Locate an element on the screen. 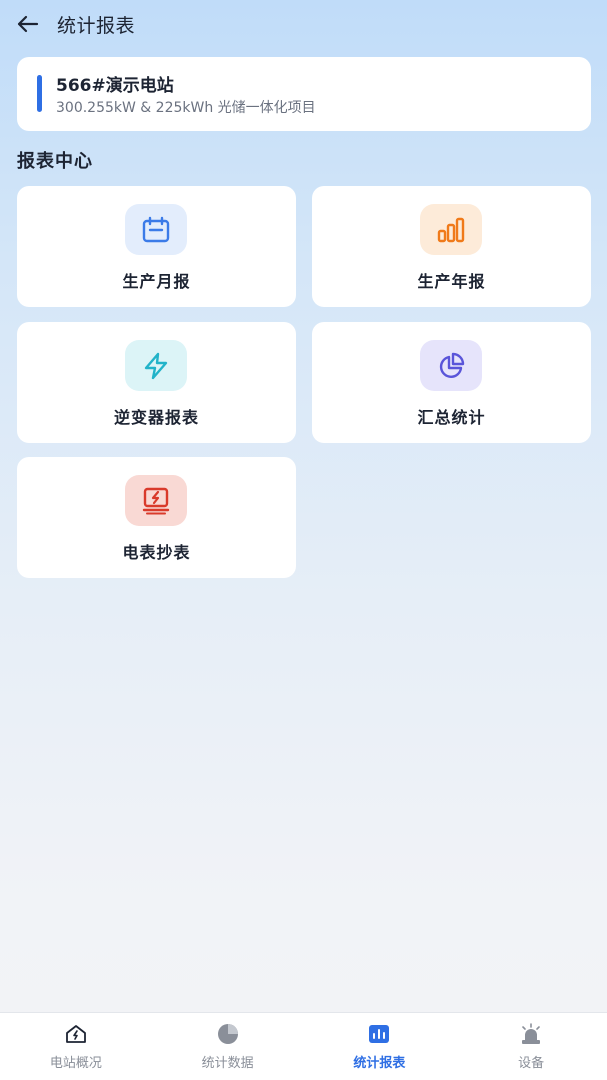 This screenshot has height=1080, width=607. tile-label: 生产年报 is located at coordinates (451, 281).